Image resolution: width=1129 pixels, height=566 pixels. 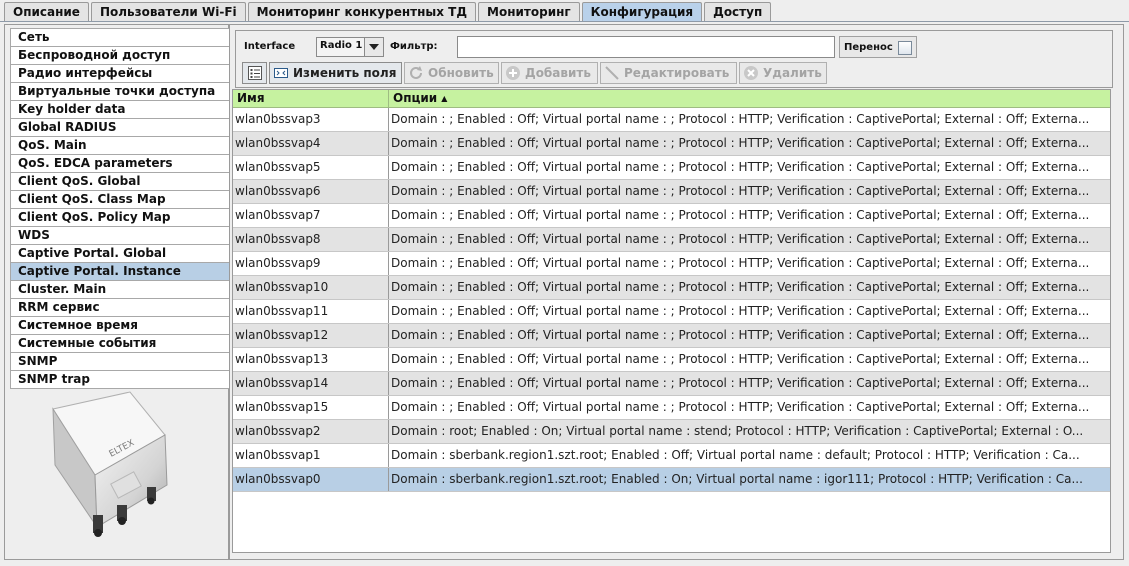 I want to click on plus-circle-icon, so click(x=513, y=73).